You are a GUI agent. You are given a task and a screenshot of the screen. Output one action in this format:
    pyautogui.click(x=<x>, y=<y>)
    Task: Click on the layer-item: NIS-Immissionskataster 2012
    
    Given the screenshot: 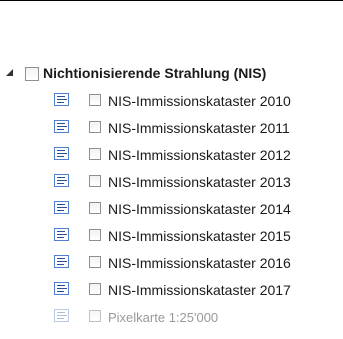 What is the action you would take?
    pyautogui.click(x=171, y=154)
    